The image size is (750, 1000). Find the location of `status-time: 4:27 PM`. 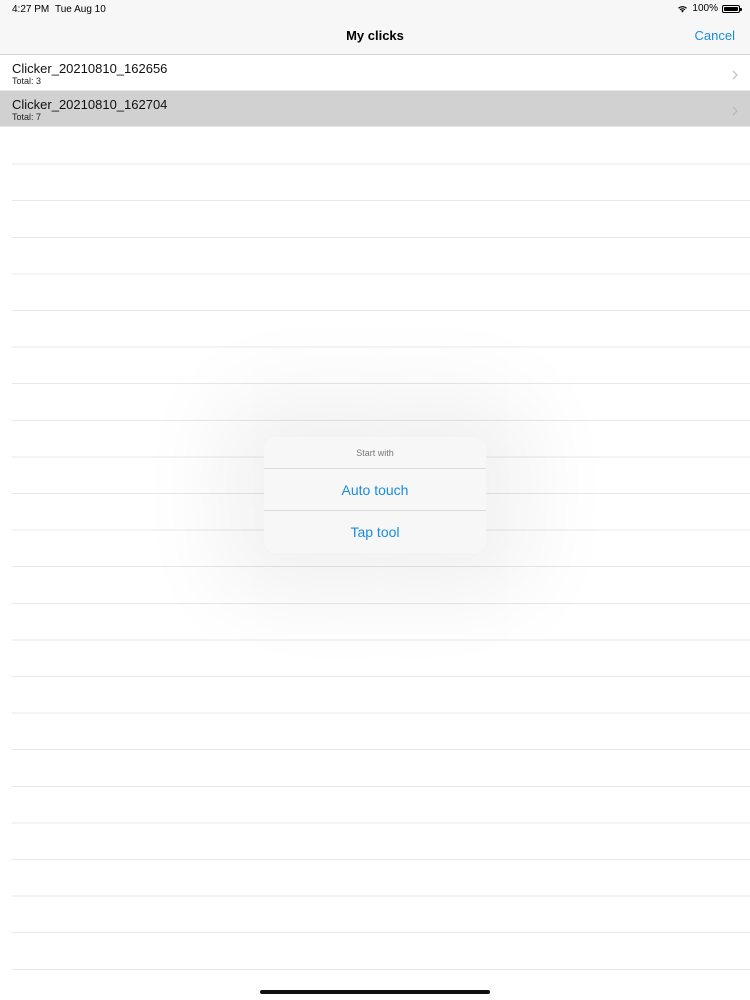

status-time: 4:27 PM is located at coordinates (31, 9).